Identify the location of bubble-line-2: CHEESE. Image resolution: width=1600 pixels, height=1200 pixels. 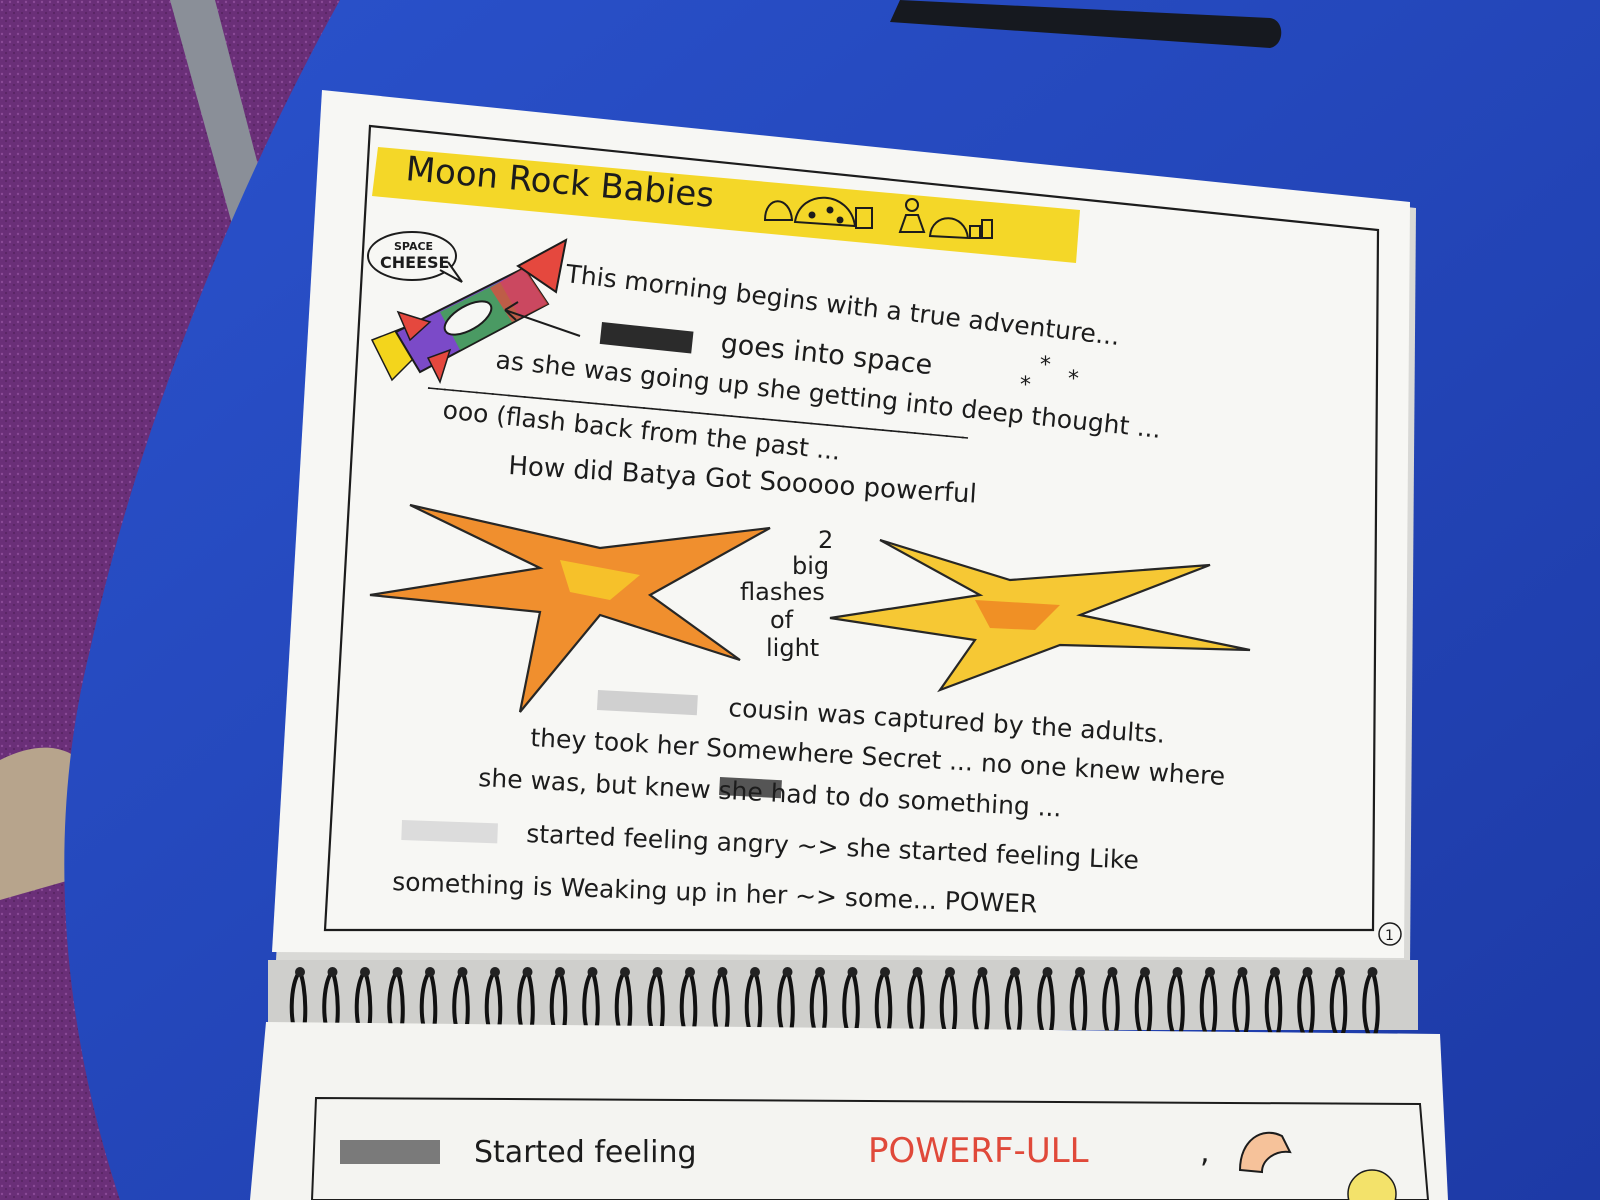
(414, 262).